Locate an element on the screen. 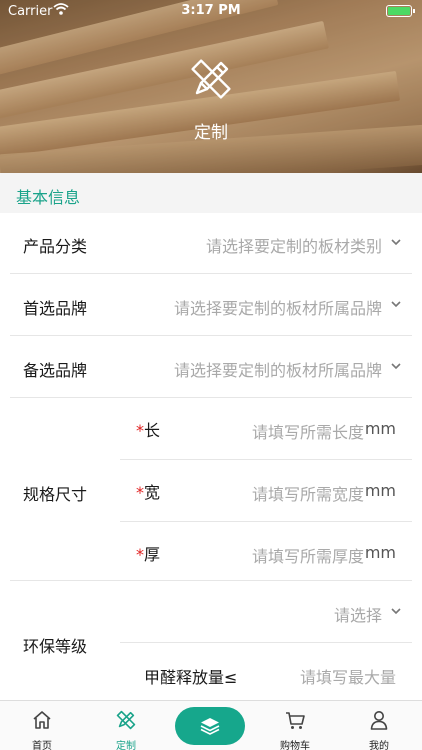 The height and width of the screenshot is (750, 422). width-label-text: 宽 is located at coordinates (152, 492).